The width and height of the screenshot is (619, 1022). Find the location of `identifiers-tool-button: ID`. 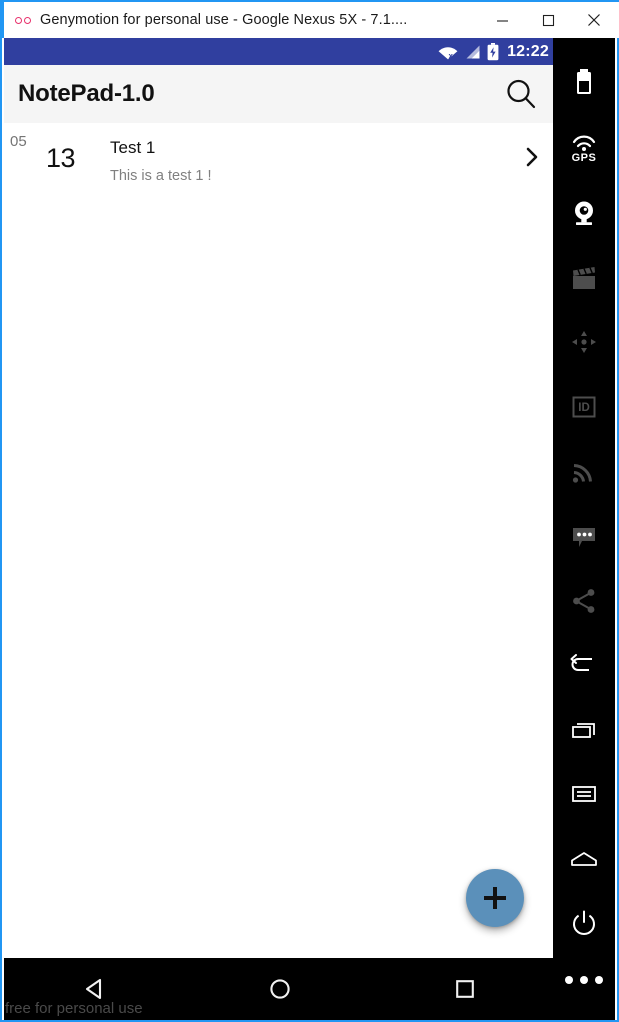

identifiers-tool-button: ID is located at coordinates (584, 407).